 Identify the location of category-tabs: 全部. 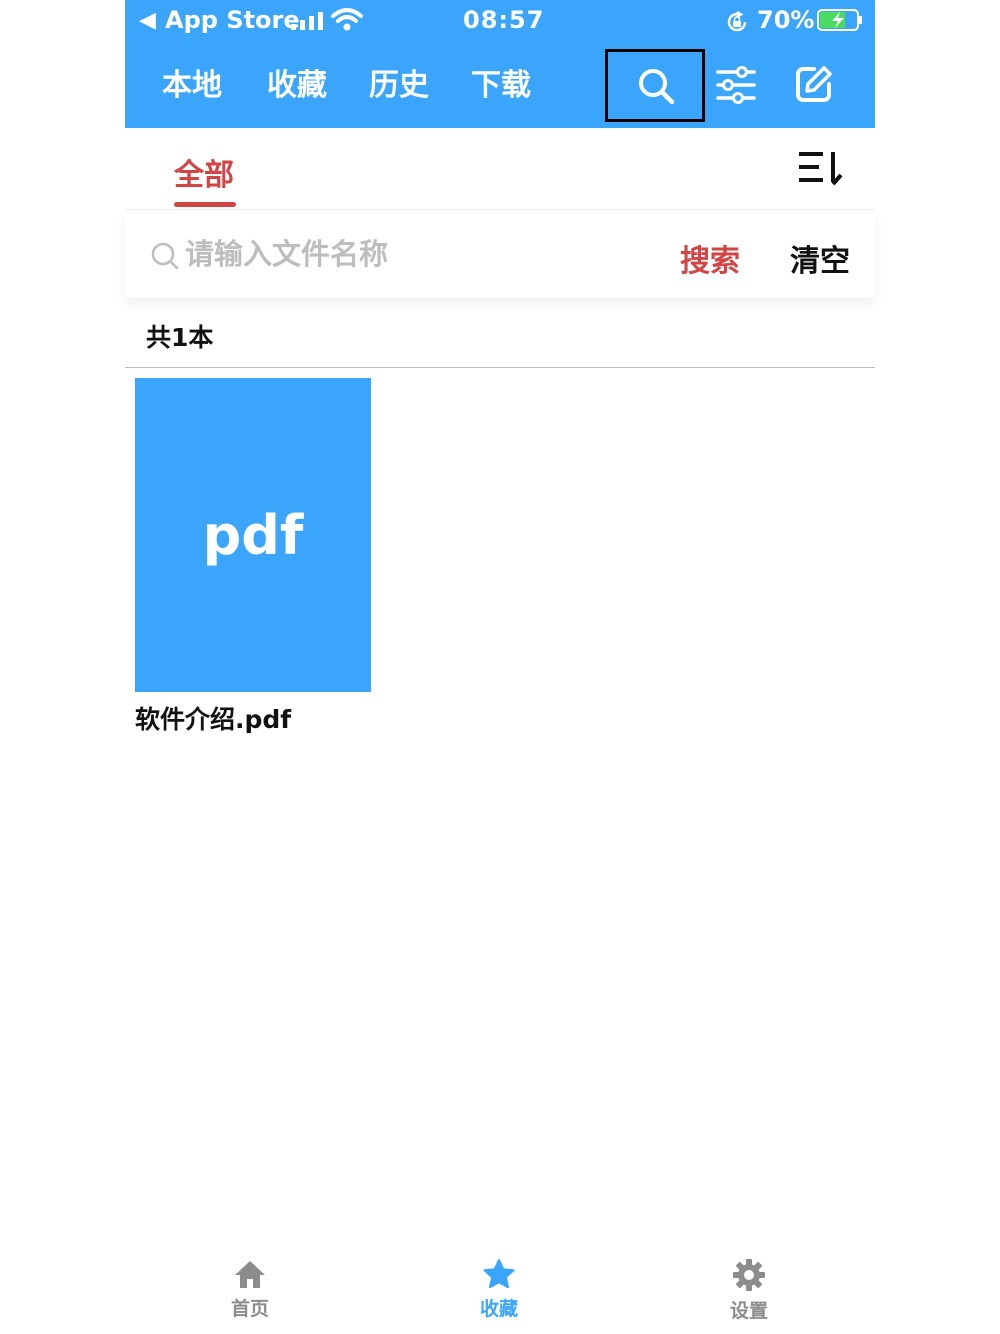
(500, 169).